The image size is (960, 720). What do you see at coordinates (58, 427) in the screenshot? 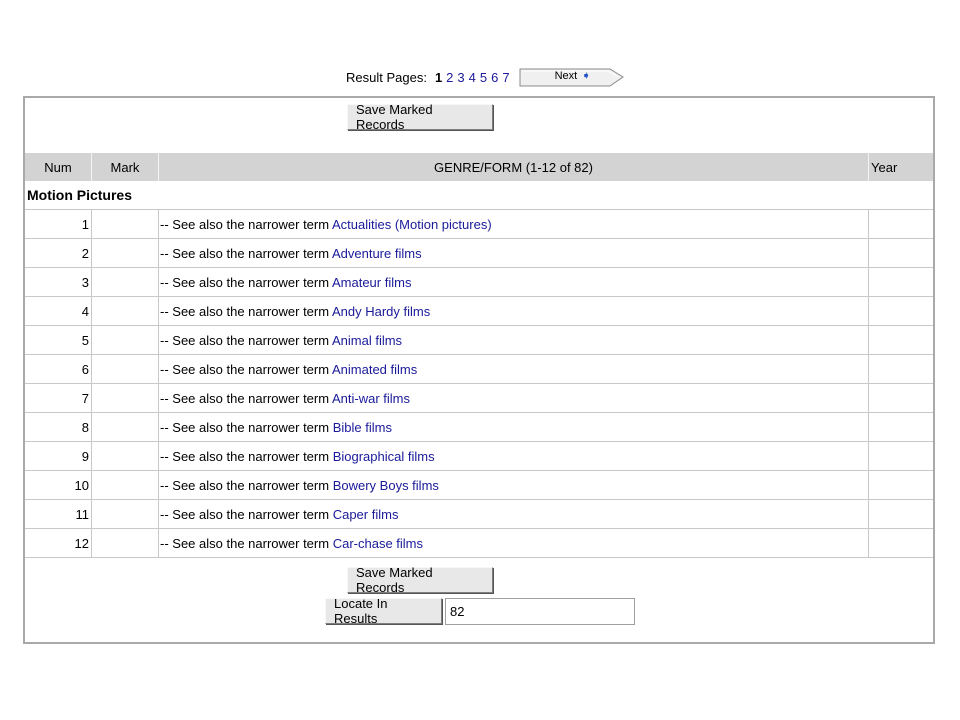
I see `row-number: 8` at bounding box center [58, 427].